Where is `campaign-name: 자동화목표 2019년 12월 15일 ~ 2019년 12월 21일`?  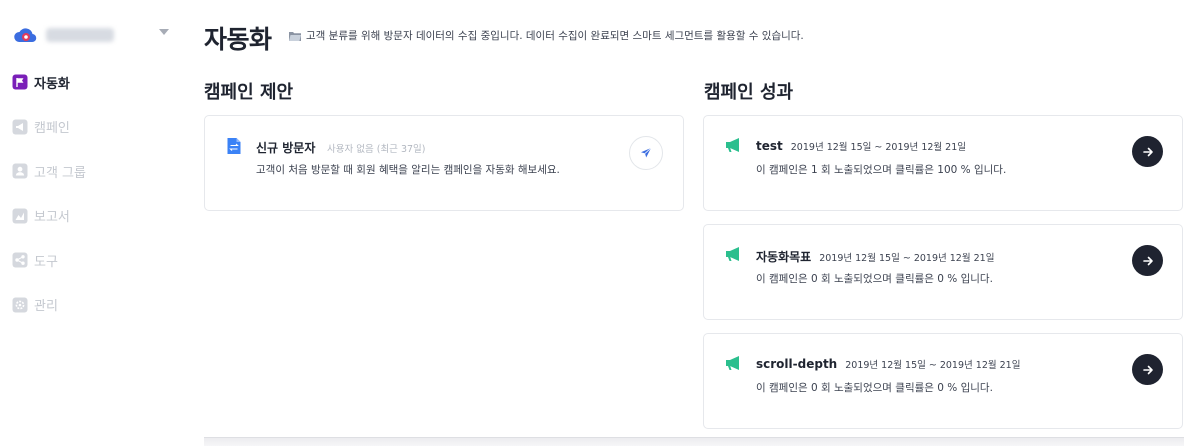 campaign-name: 자동화목표 2019년 12월 15일 ~ 2019년 12월 21일 is located at coordinates (875, 256).